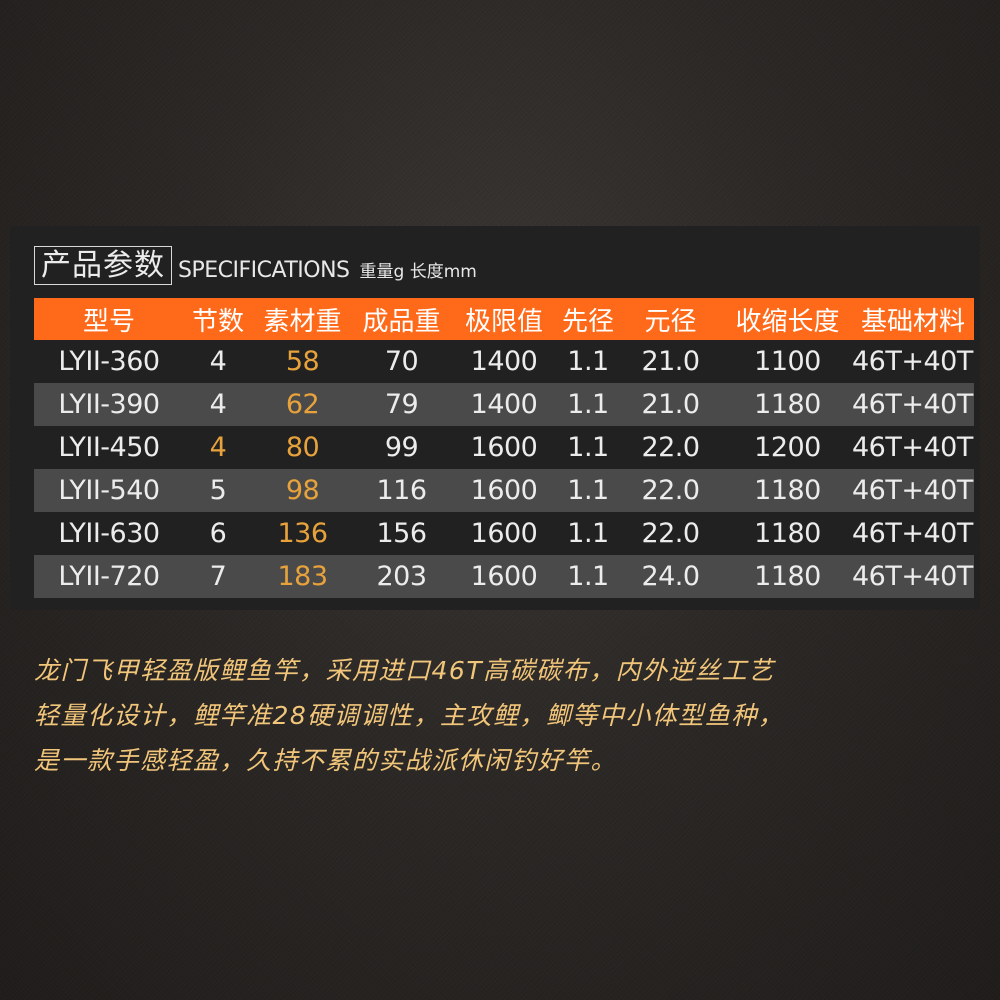 The width and height of the screenshot is (1000, 1000). What do you see at coordinates (401, 576) in the screenshot?
I see `cell-finished-weight: 203` at bounding box center [401, 576].